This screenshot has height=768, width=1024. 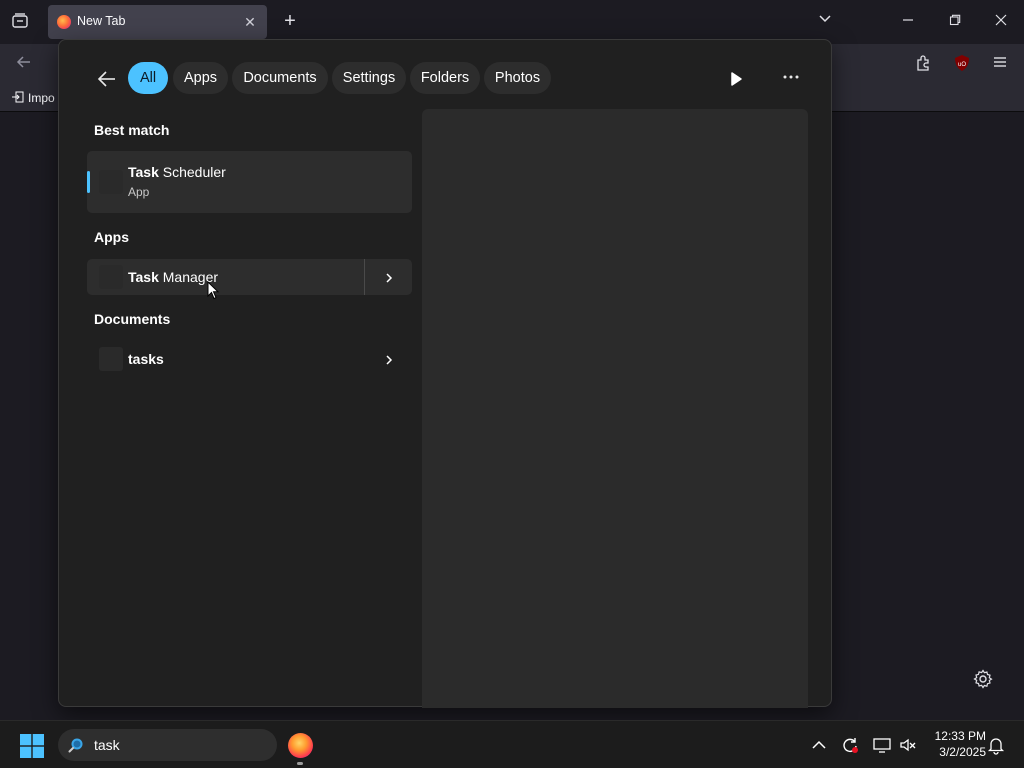 I want to click on play-icon, so click(x=736, y=79).